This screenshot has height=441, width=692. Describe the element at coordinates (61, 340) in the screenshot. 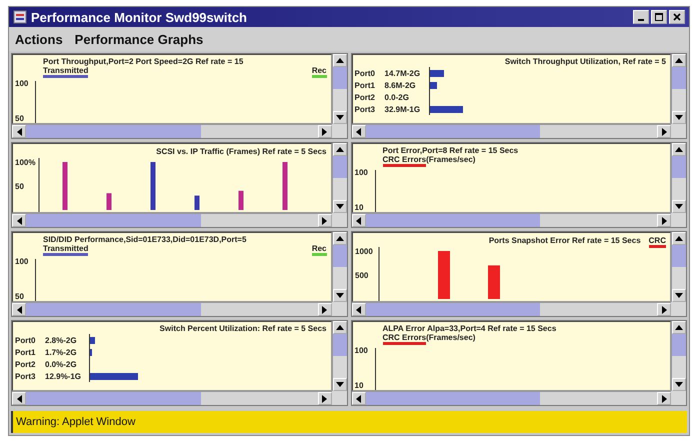

I see `port-value: 2.8%-2G` at that location.